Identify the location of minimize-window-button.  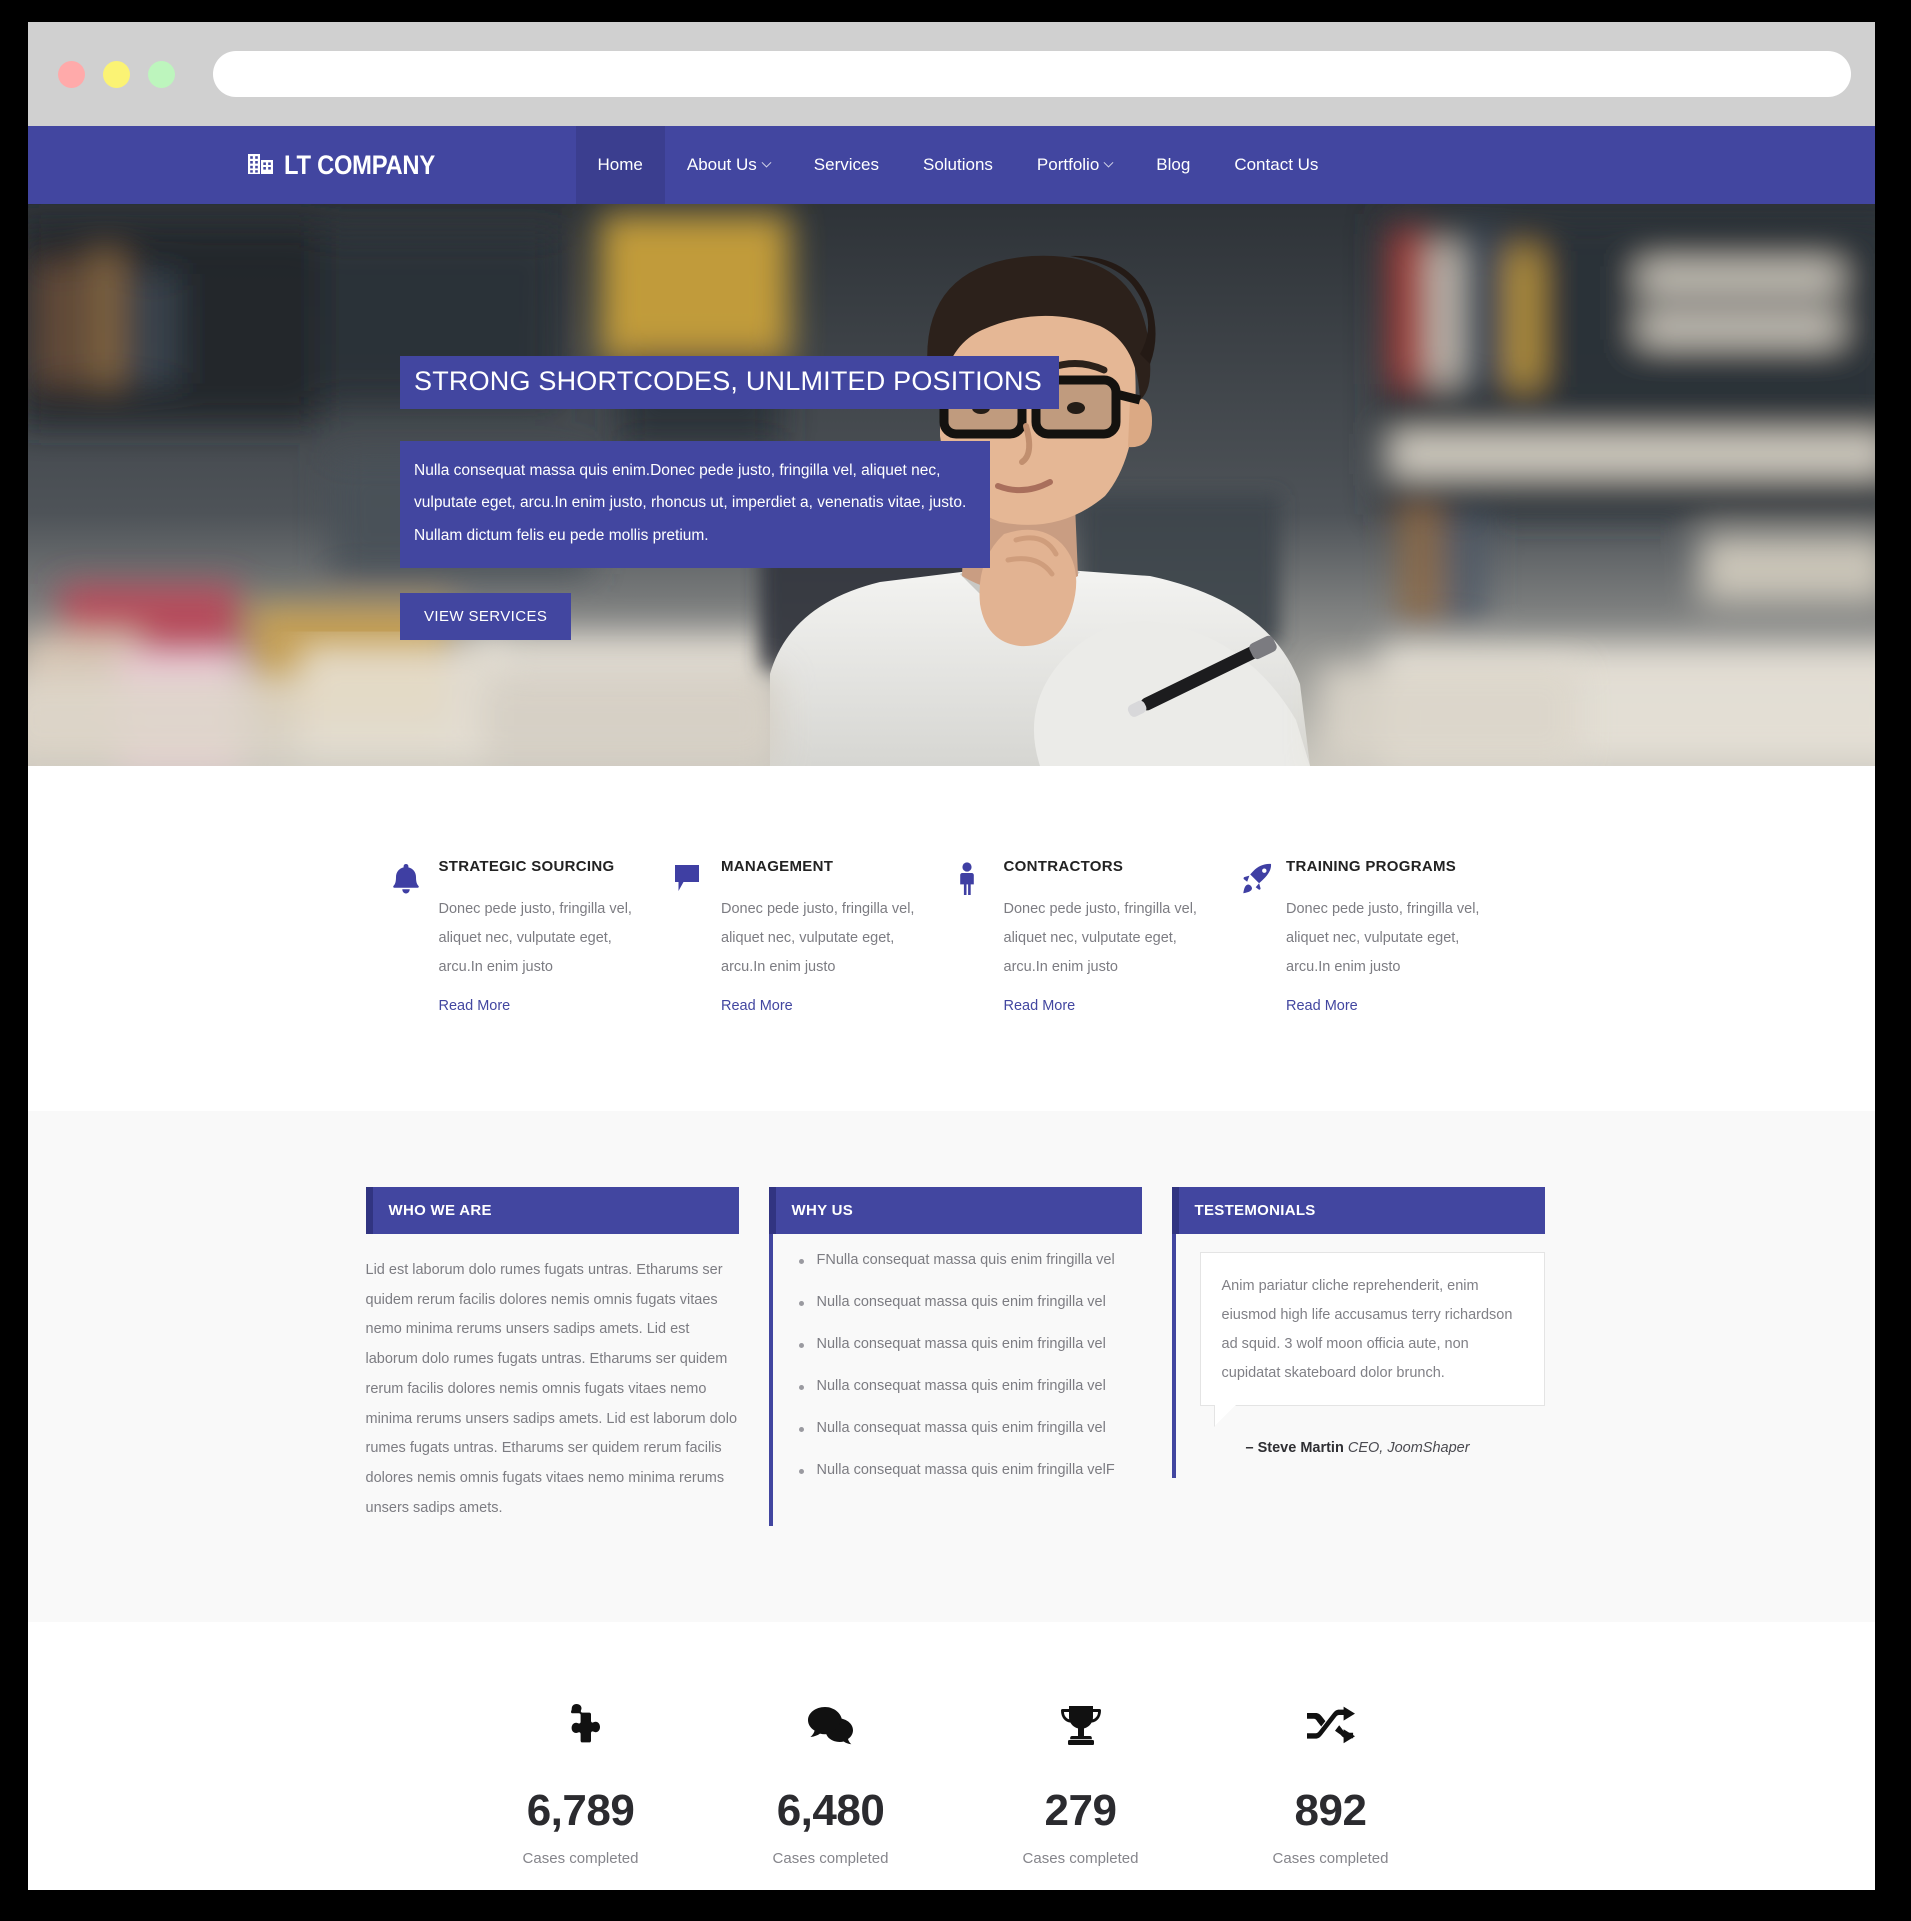
(116, 74).